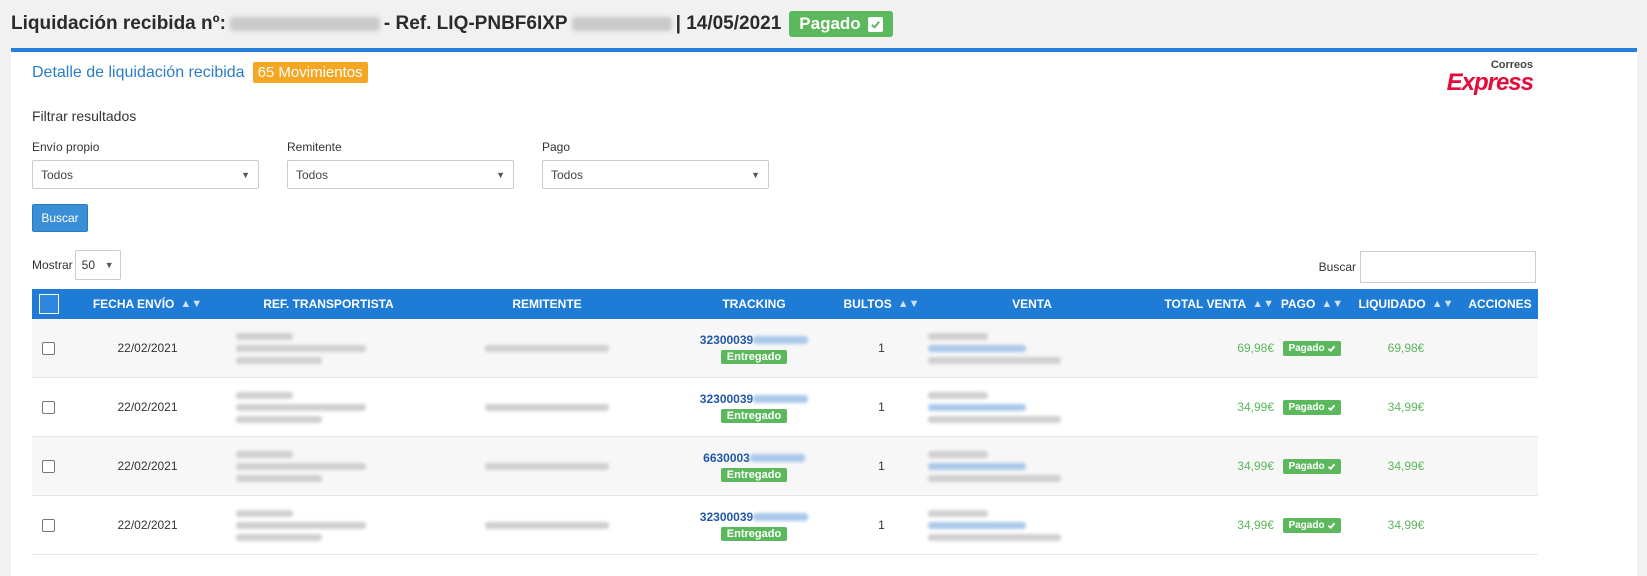 This screenshot has width=1647, height=576. Describe the element at coordinates (754, 304) in the screenshot. I see `col-tracking: TRACKING` at that location.